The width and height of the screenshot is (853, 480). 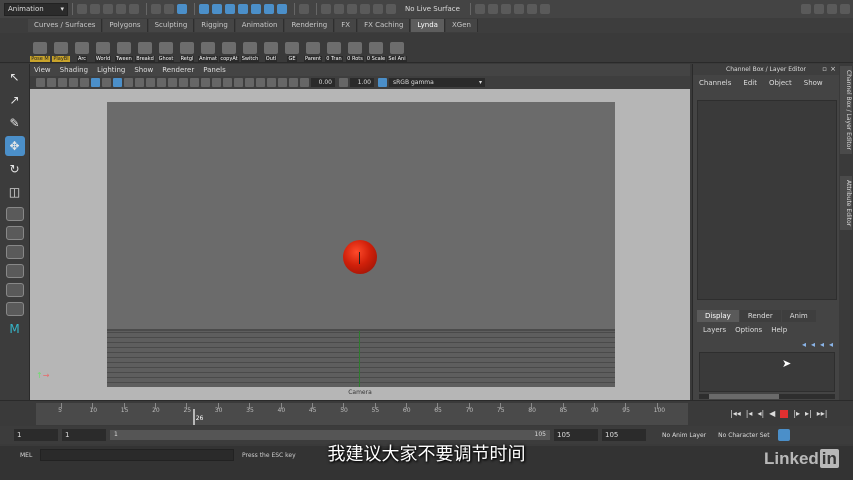 I want to click on hypershade-icon, so click(x=518, y=9).